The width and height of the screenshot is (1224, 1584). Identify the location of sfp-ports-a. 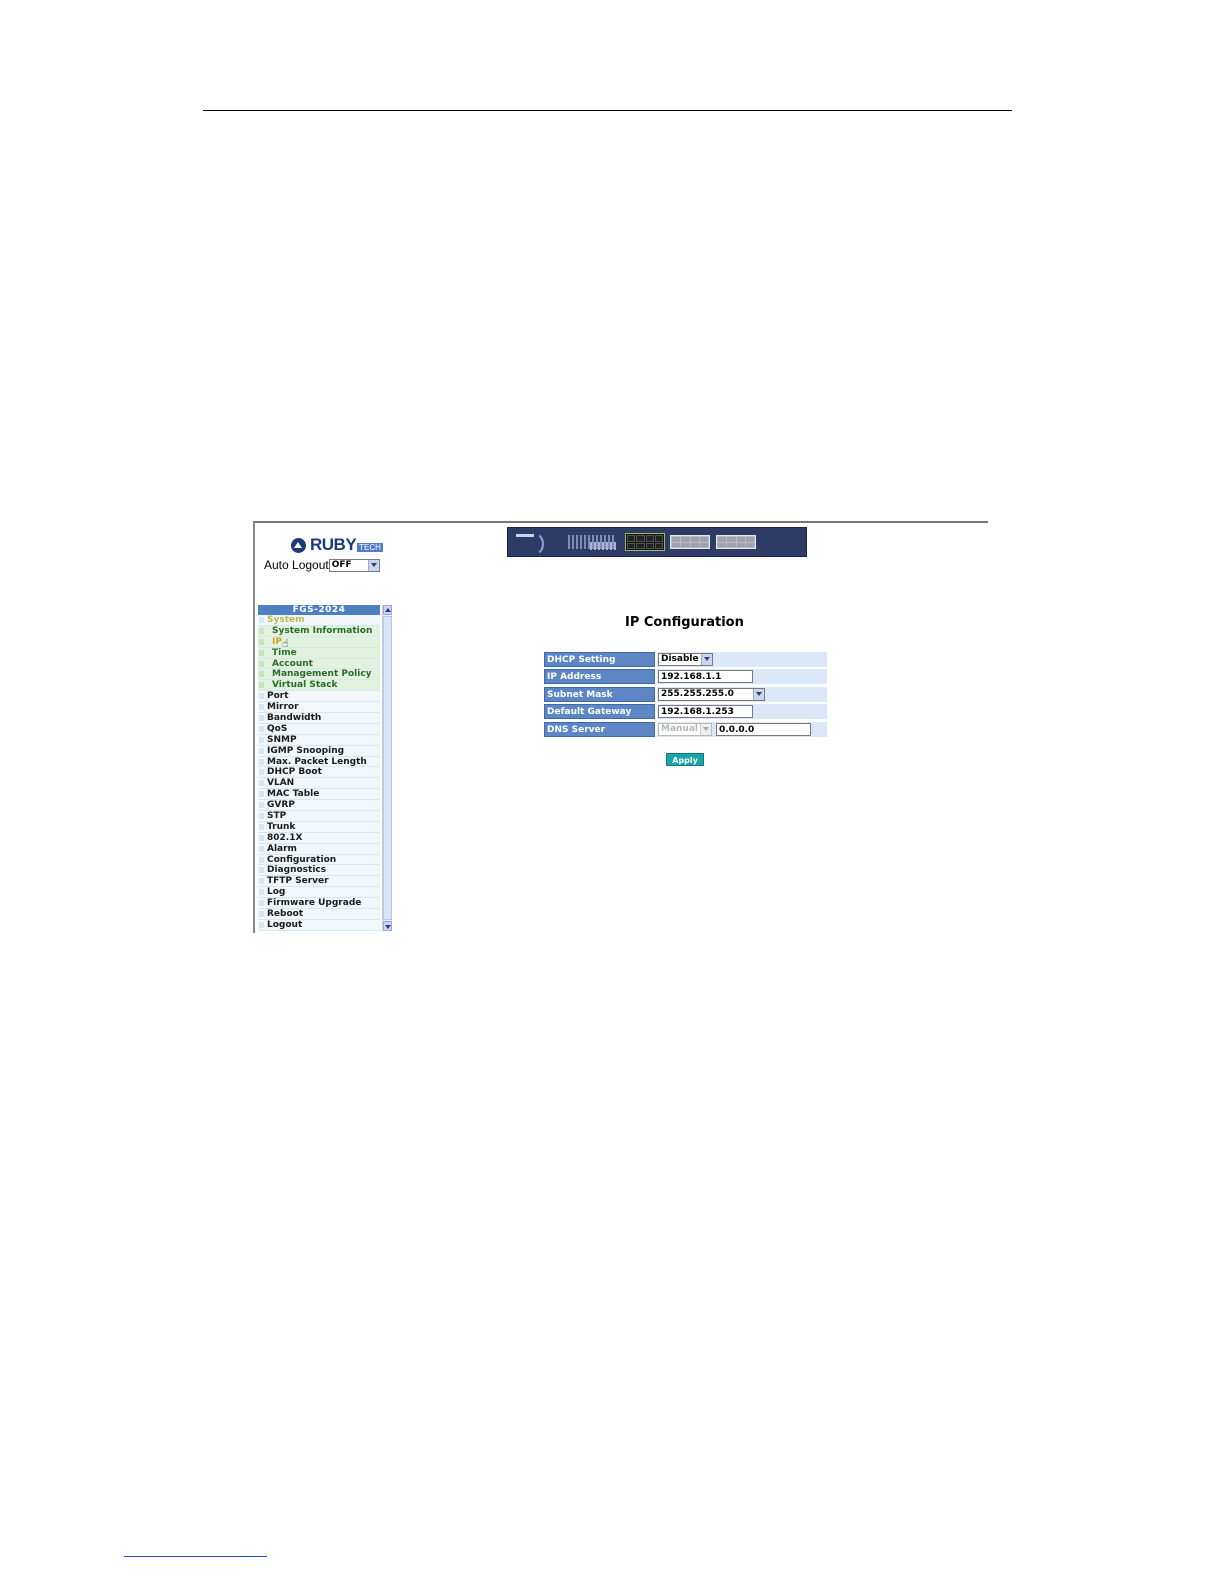
(690, 542).